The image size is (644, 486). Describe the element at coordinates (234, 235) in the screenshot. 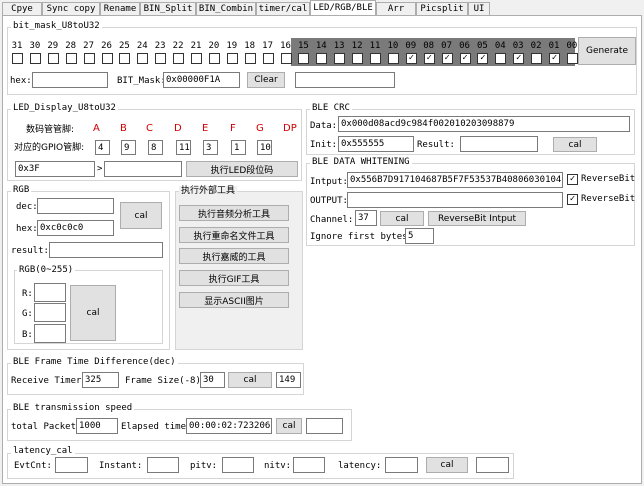

I see `rename-tool-button: 执行重命名文件工具` at that location.